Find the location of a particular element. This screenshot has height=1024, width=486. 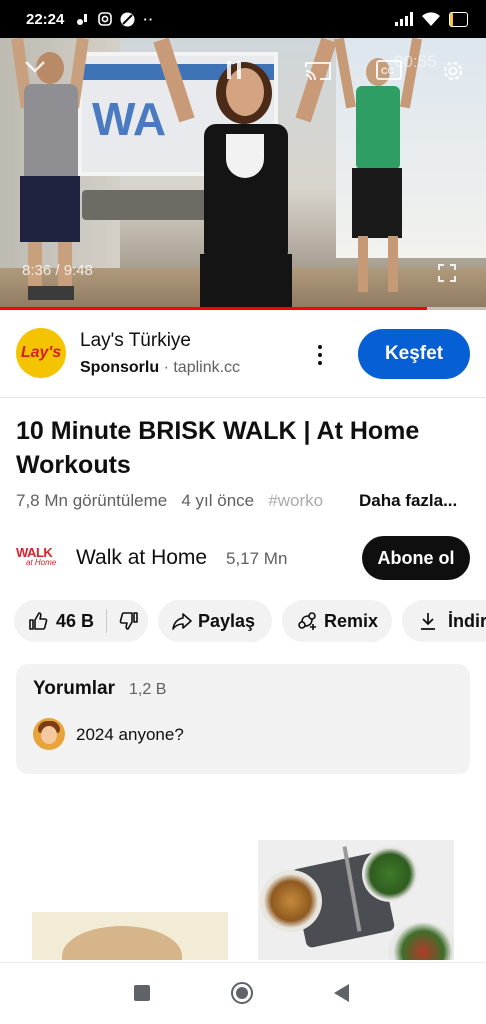

notification-icon is located at coordinates (82, 19).